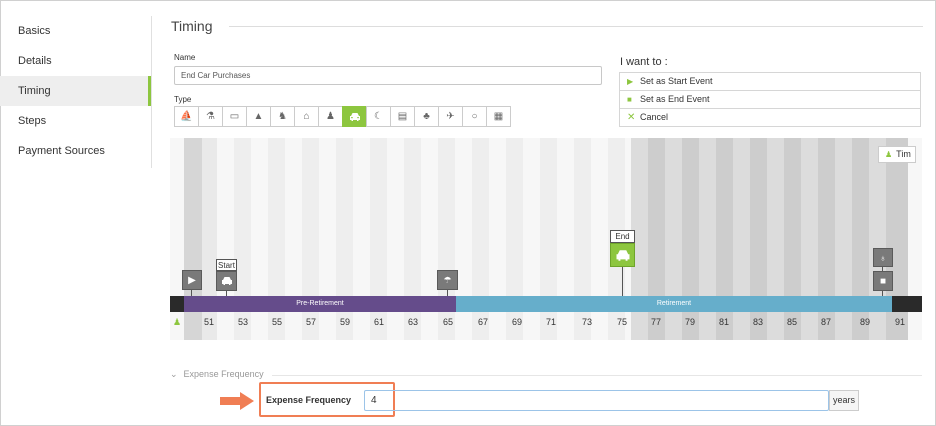  Describe the element at coordinates (237, 401) in the screenshot. I see `arrow-right-icon` at that location.